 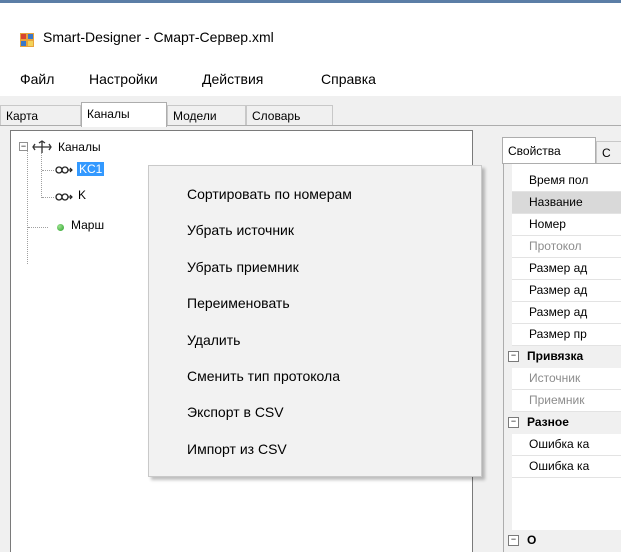 What do you see at coordinates (158, 37) in the screenshot?
I see `window-title: Smart-Designer - Смарт-Сервер.xml` at bounding box center [158, 37].